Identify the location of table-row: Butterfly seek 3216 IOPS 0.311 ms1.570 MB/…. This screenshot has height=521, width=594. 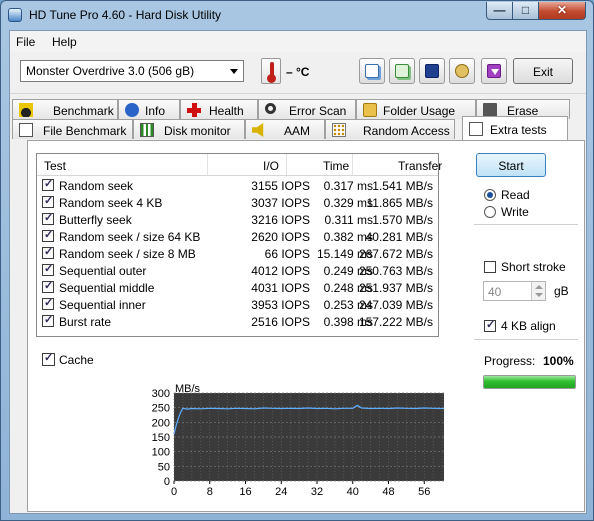
(237, 219).